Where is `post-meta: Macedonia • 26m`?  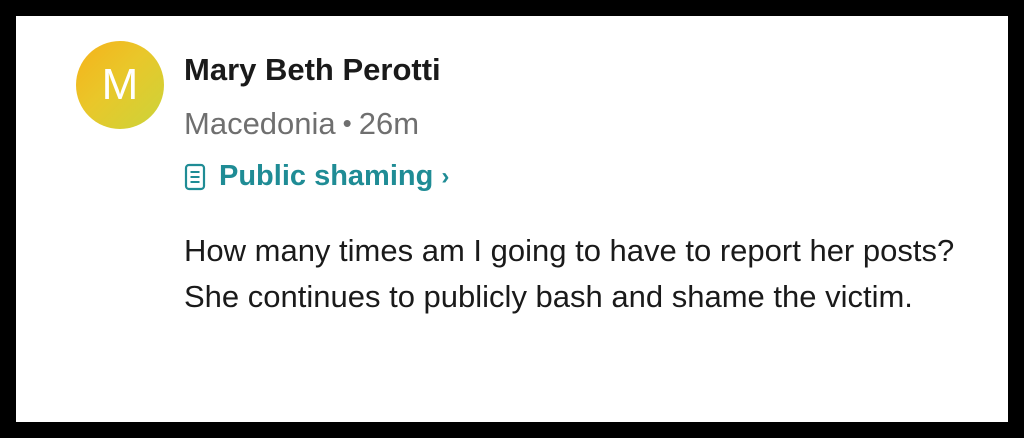 post-meta: Macedonia • 26m is located at coordinates (301, 124).